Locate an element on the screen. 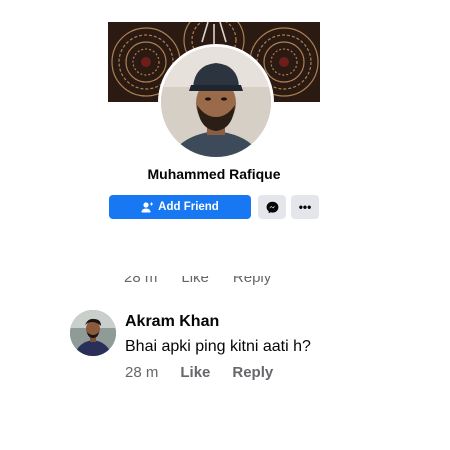 The image size is (450, 450). add-friend-label: Add Friend is located at coordinates (188, 207).